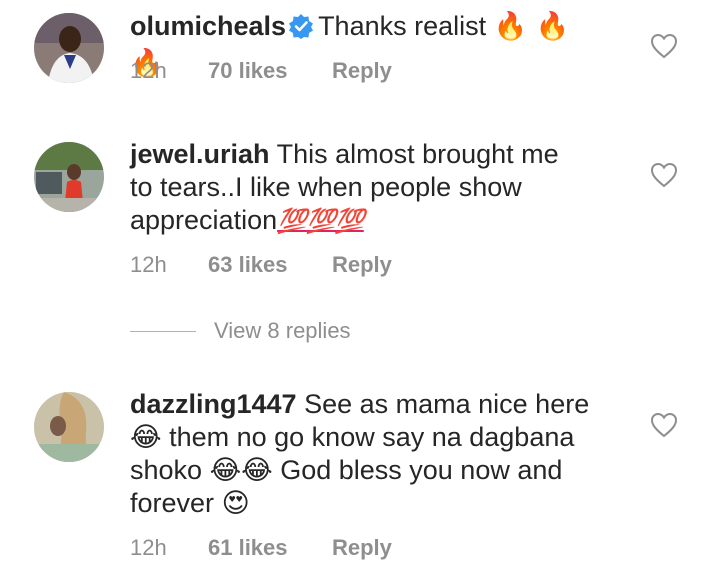 The width and height of the screenshot is (720, 585). I want to click on comment-body-line1: This almost brought me, so click(417, 154).